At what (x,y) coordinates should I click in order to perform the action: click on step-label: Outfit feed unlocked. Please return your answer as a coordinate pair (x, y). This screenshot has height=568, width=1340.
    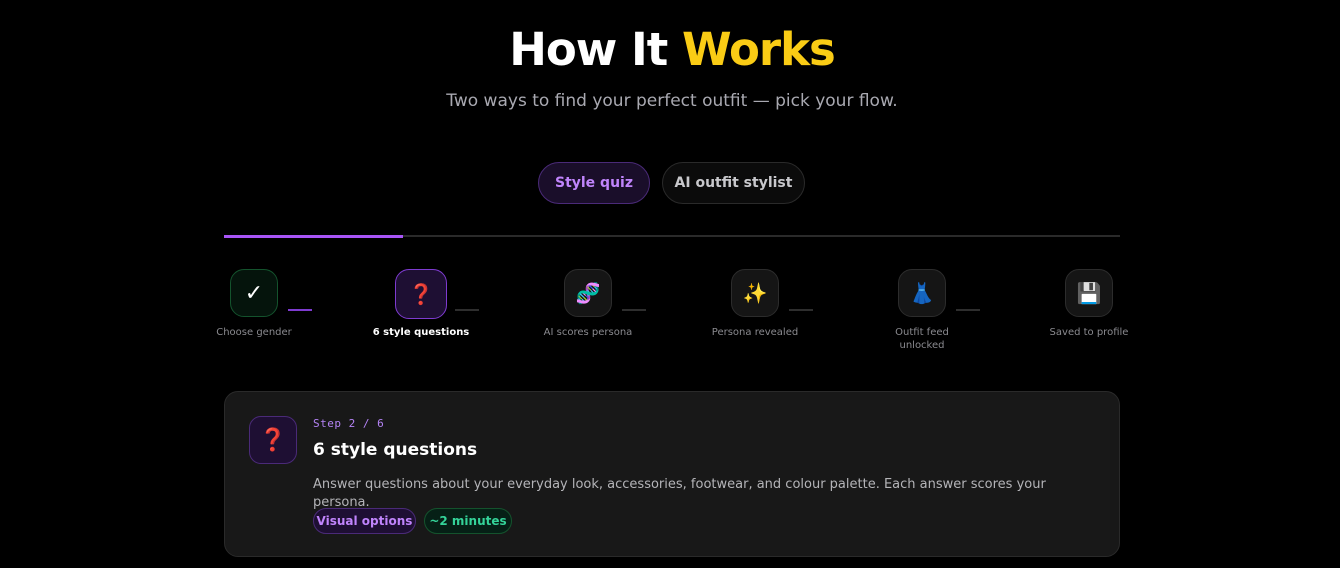
    Looking at the image, I should click on (922, 339).